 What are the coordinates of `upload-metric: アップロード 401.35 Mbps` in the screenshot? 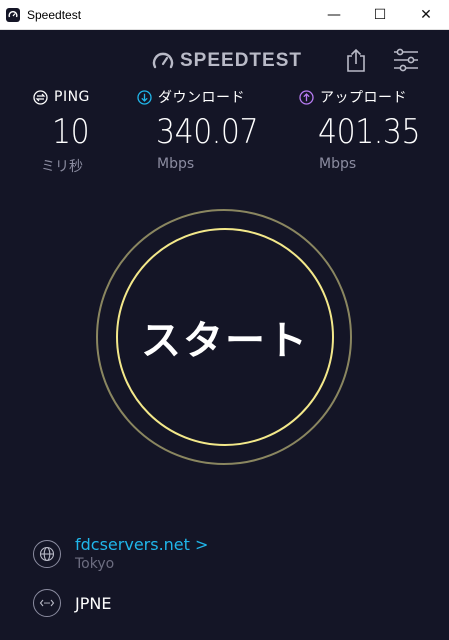 It's located at (366, 129).